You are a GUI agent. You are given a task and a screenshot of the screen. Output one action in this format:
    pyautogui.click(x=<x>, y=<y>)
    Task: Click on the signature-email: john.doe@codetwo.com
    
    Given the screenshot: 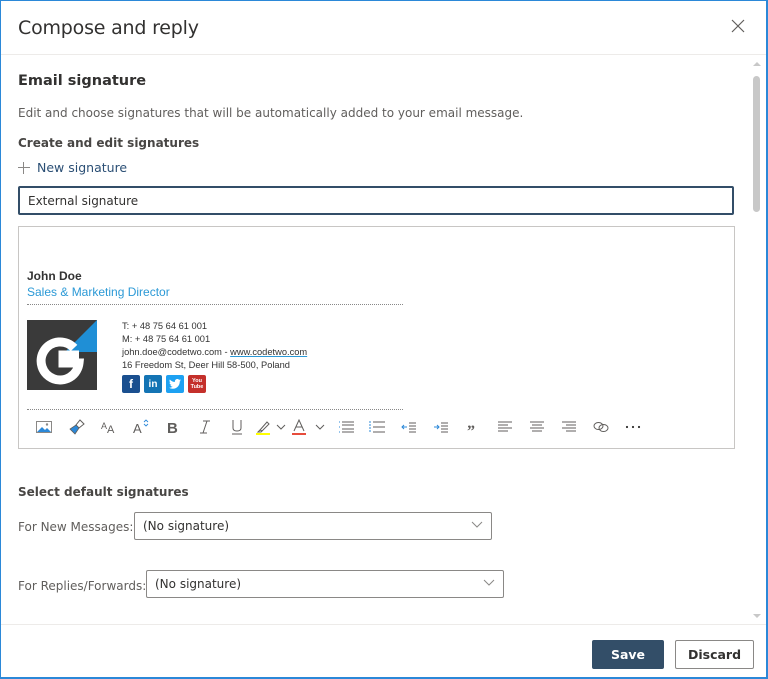 What is the action you would take?
    pyautogui.click(x=172, y=352)
    